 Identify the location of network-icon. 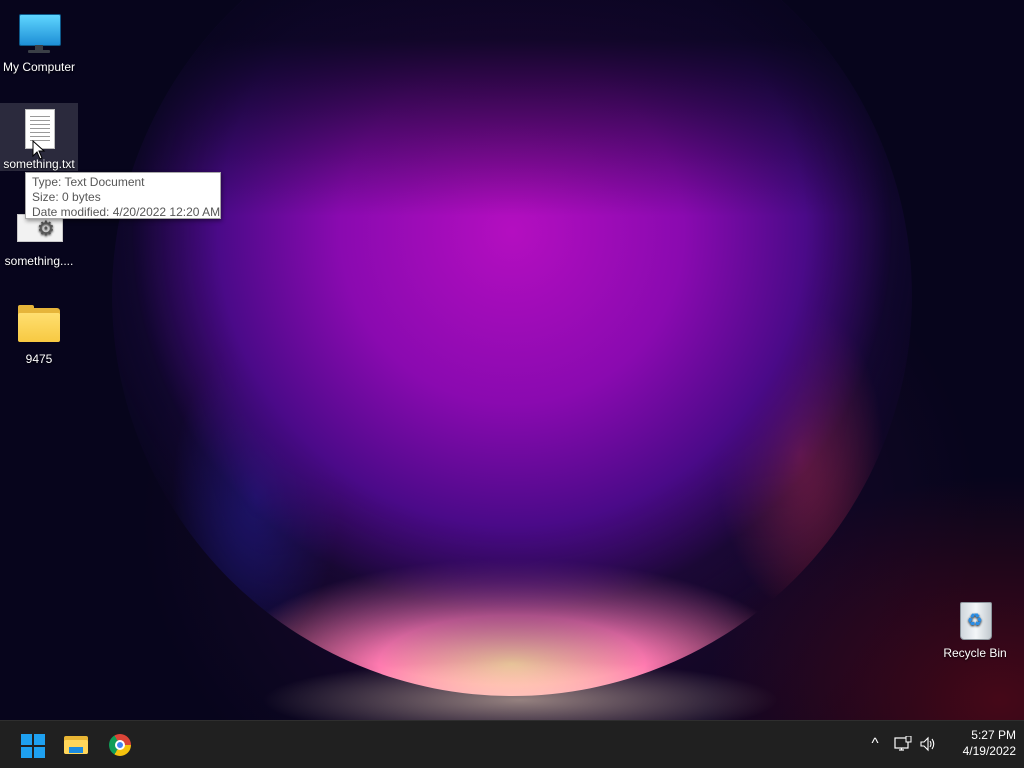
(903, 744).